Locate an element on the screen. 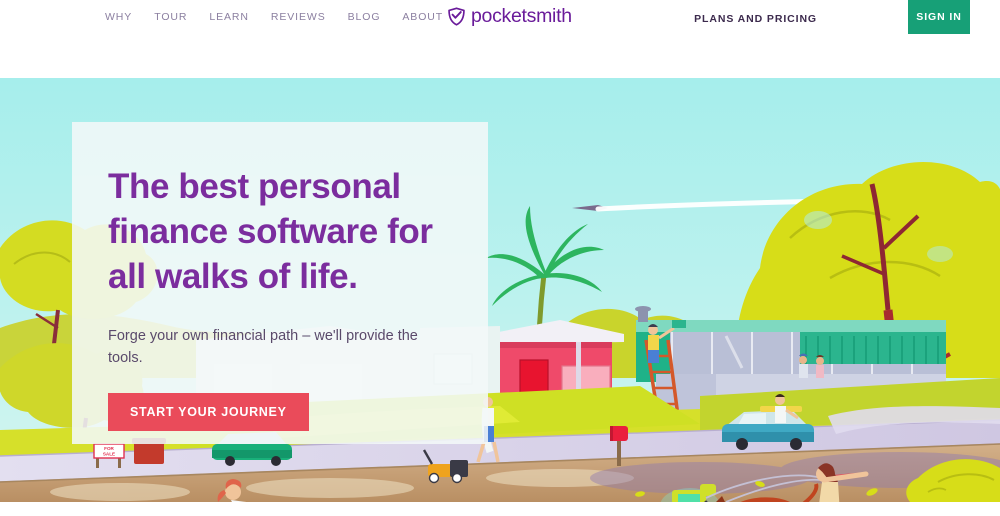 The width and height of the screenshot is (1000, 516). svg-text: SALE is located at coordinates (109, 454).